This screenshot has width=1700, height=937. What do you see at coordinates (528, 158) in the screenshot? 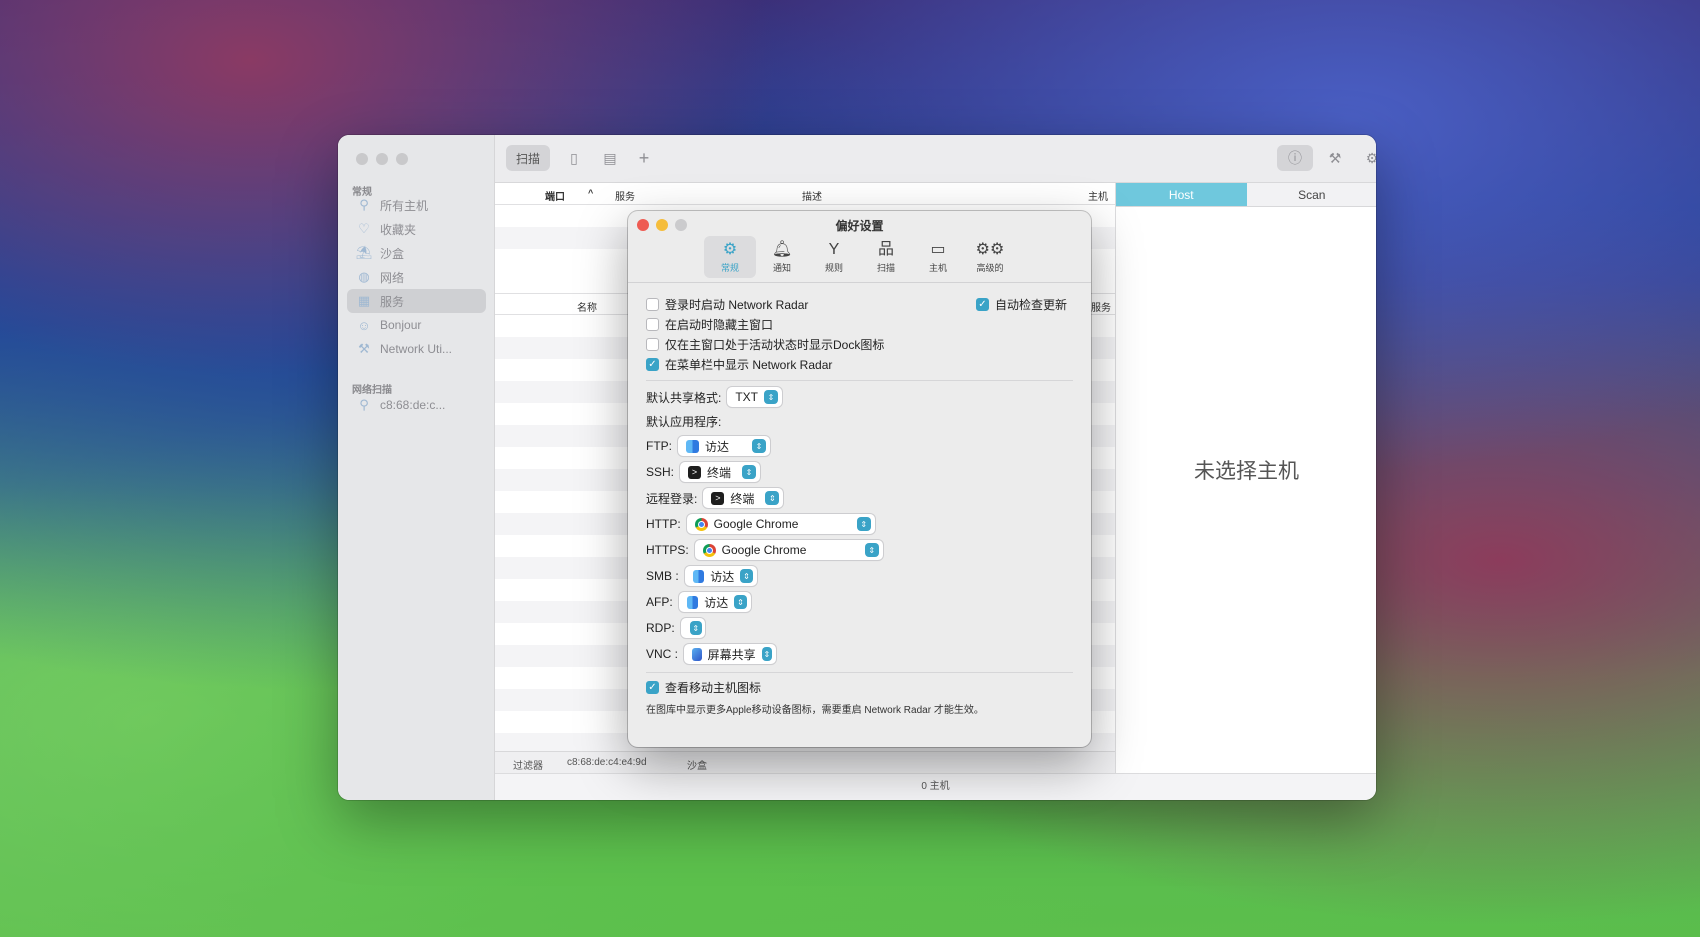
I see `scan-button: 扫描` at bounding box center [528, 158].